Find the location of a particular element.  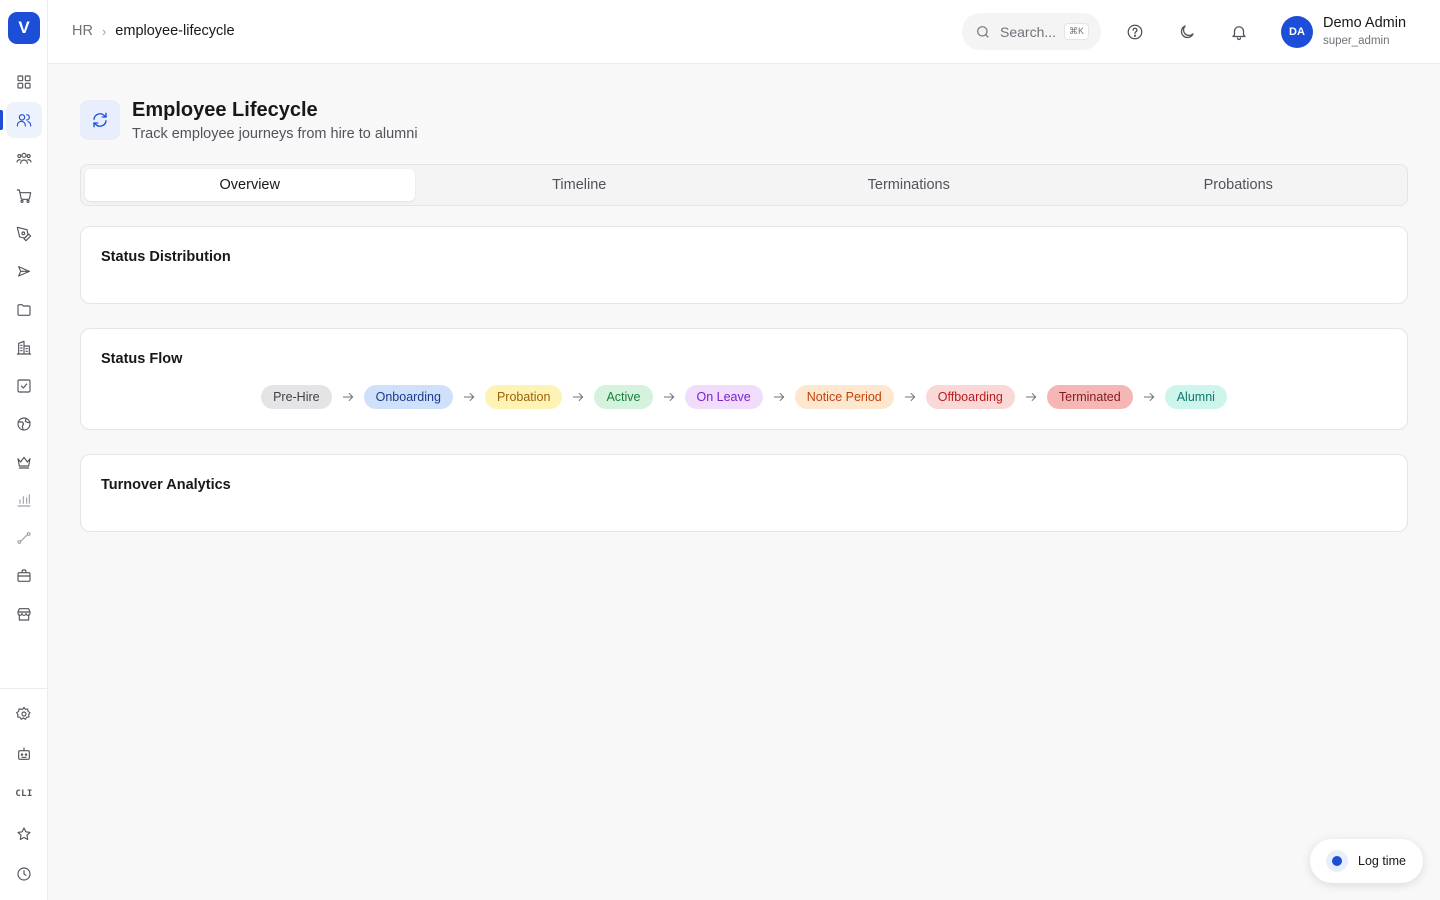

sidebar-item-history is located at coordinates (24, 874).